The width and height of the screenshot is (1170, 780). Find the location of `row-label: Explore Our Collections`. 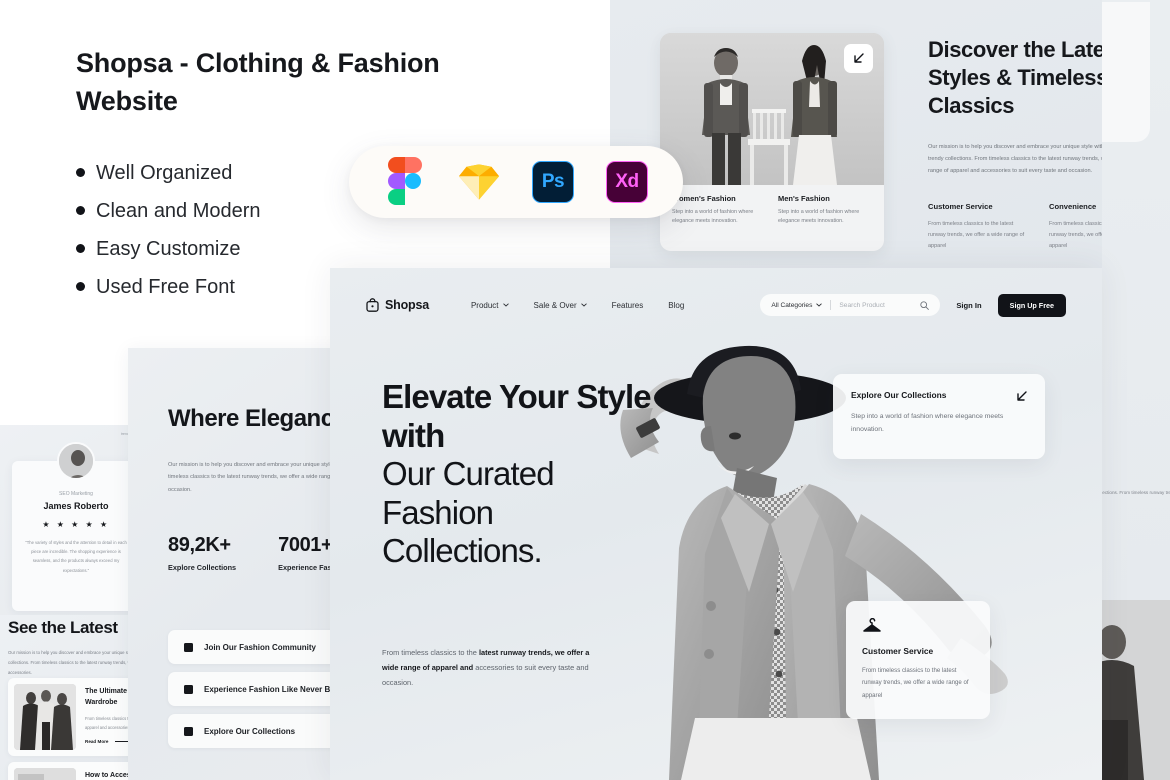

row-label: Explore Our Collections is located at coordinates (250, 731).